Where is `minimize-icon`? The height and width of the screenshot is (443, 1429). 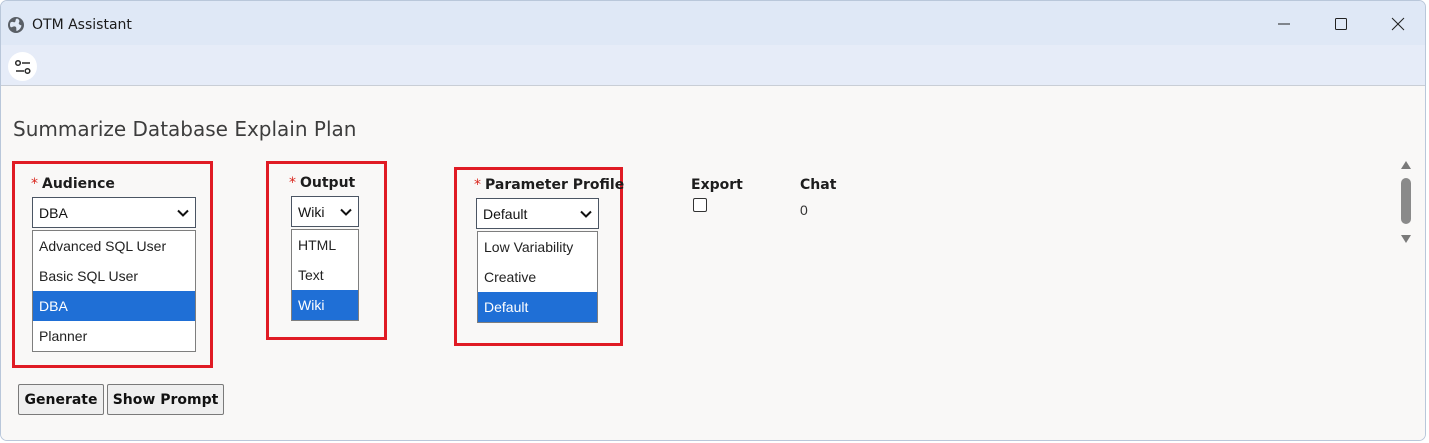 minimize-icon is located at coordinates (1284, 24).